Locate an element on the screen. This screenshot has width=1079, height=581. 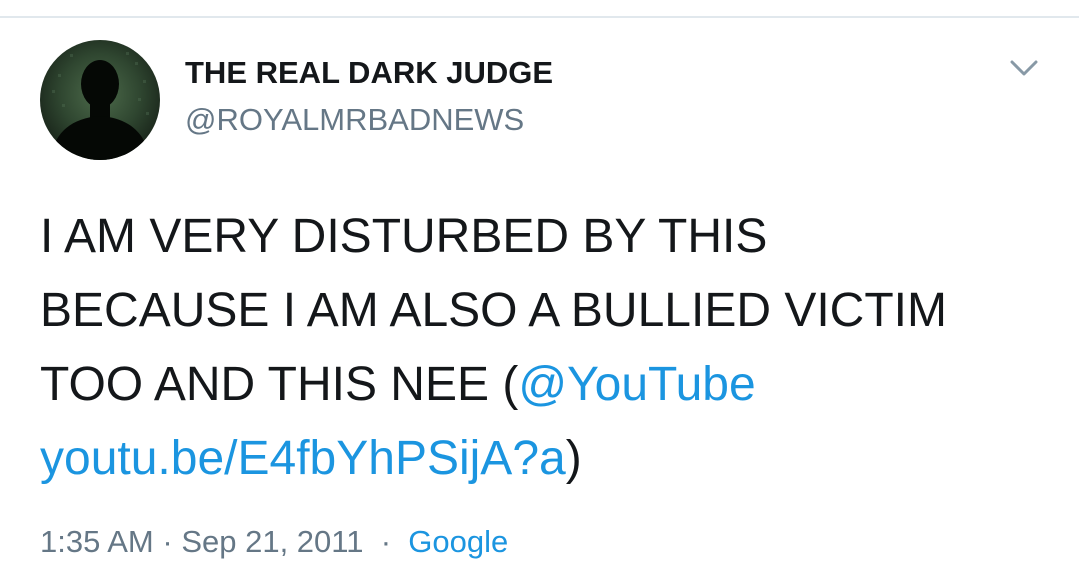
tweet-line-2: BECAUSE I AM ALSO A BULLIED VICTIM is located at coordinates (493, 310).